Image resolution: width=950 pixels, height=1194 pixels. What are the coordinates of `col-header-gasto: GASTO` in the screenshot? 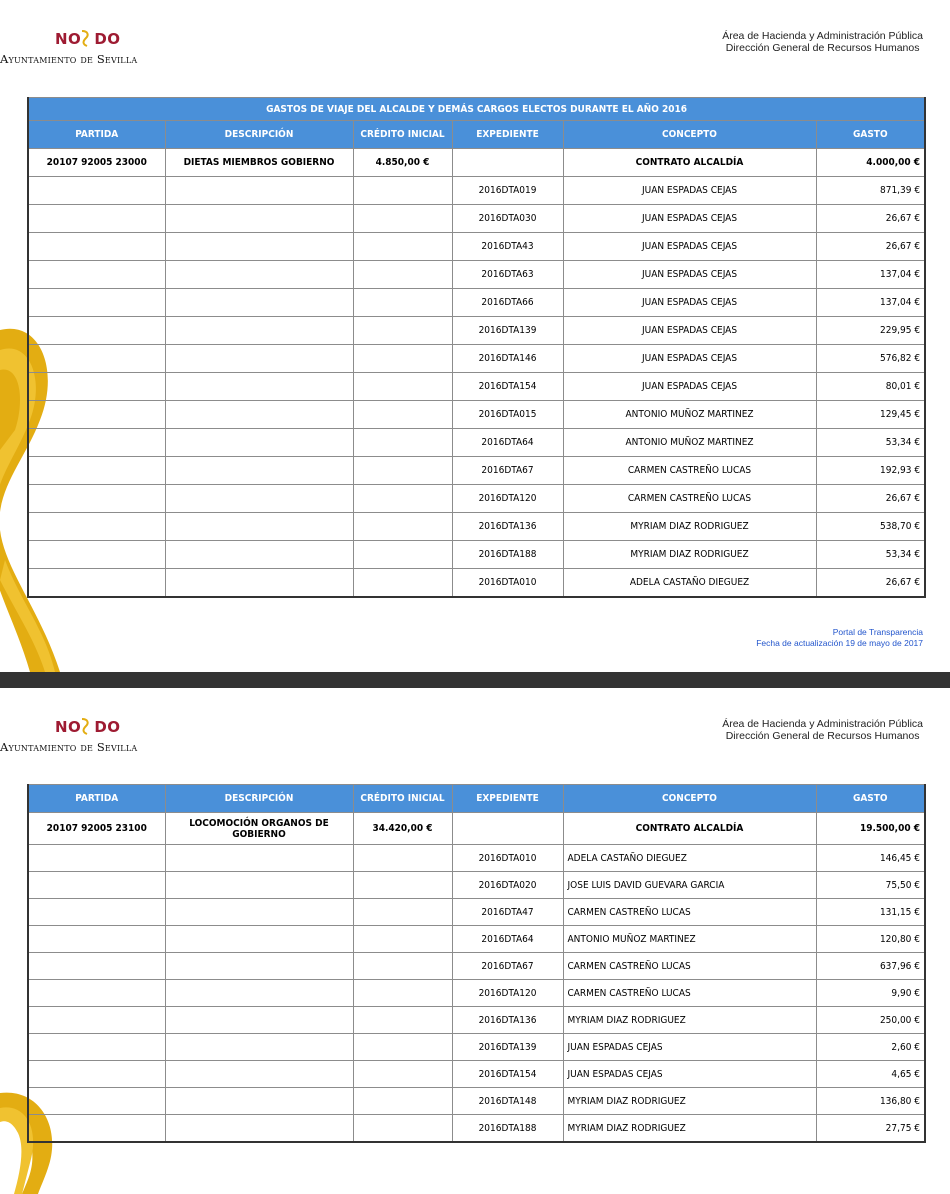 It's located at (870, 798).